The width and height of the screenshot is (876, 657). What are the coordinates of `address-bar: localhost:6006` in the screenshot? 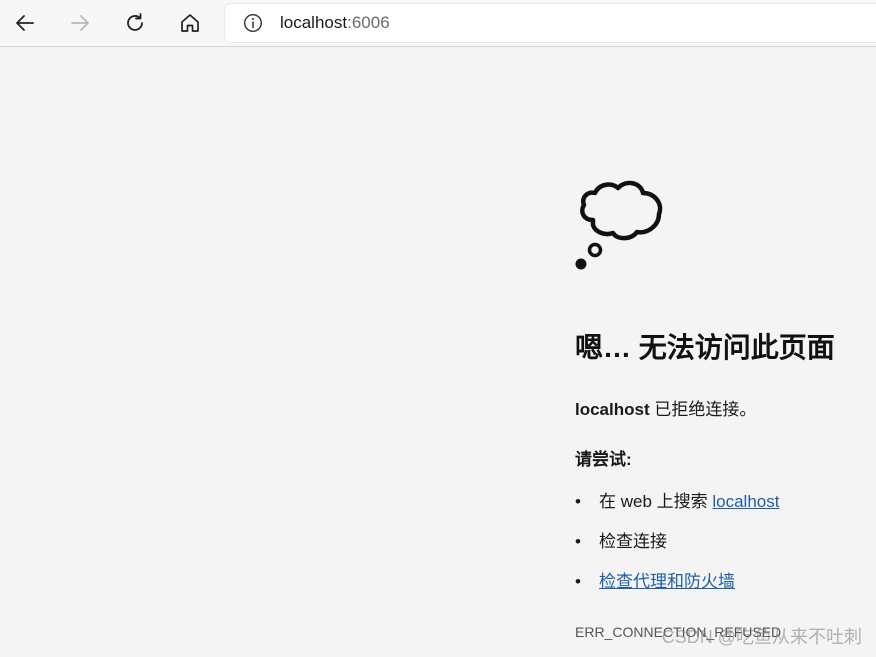 It's located at (550, 23).